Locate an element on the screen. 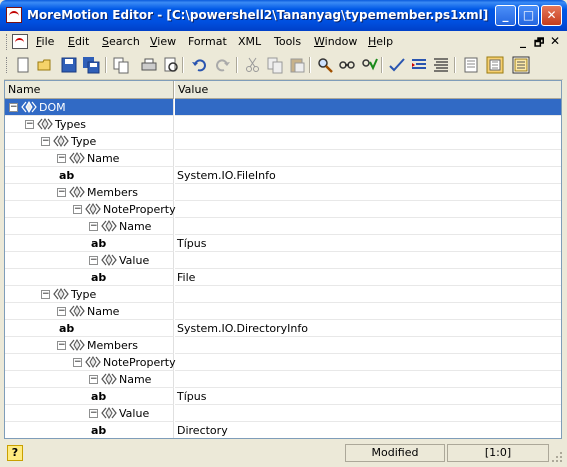 This screenshot has height=467, width=567. menu-format: Format is located at coordinates (207, 41).